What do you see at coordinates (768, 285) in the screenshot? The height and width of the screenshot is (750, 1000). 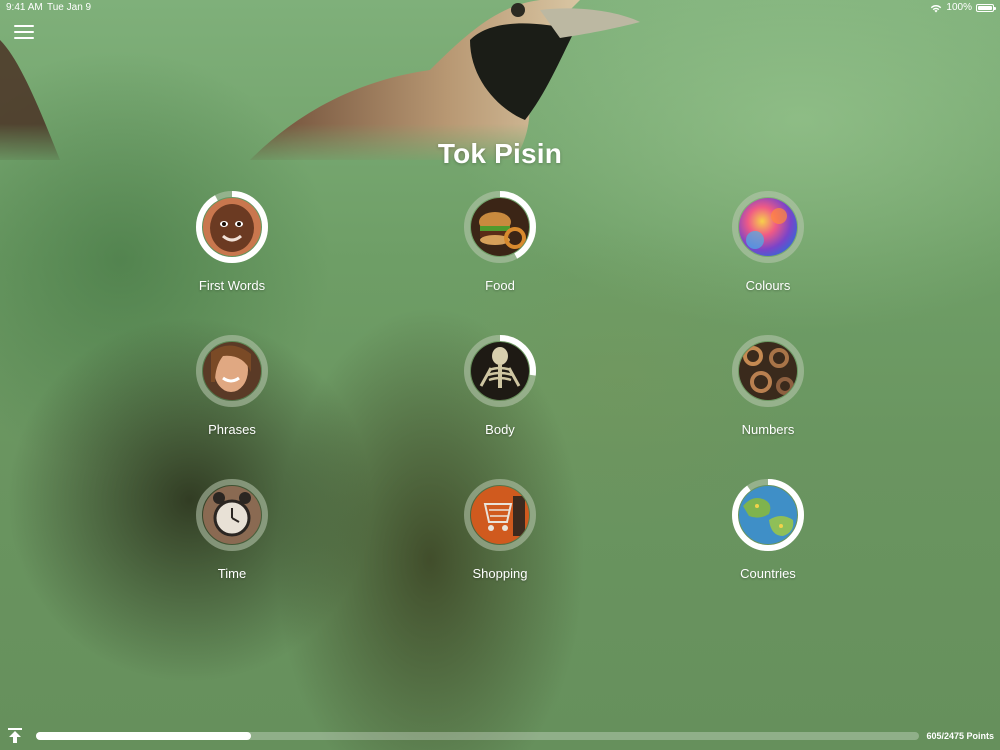 I see `topic-label: Colours` at bounding box center [768, 285].